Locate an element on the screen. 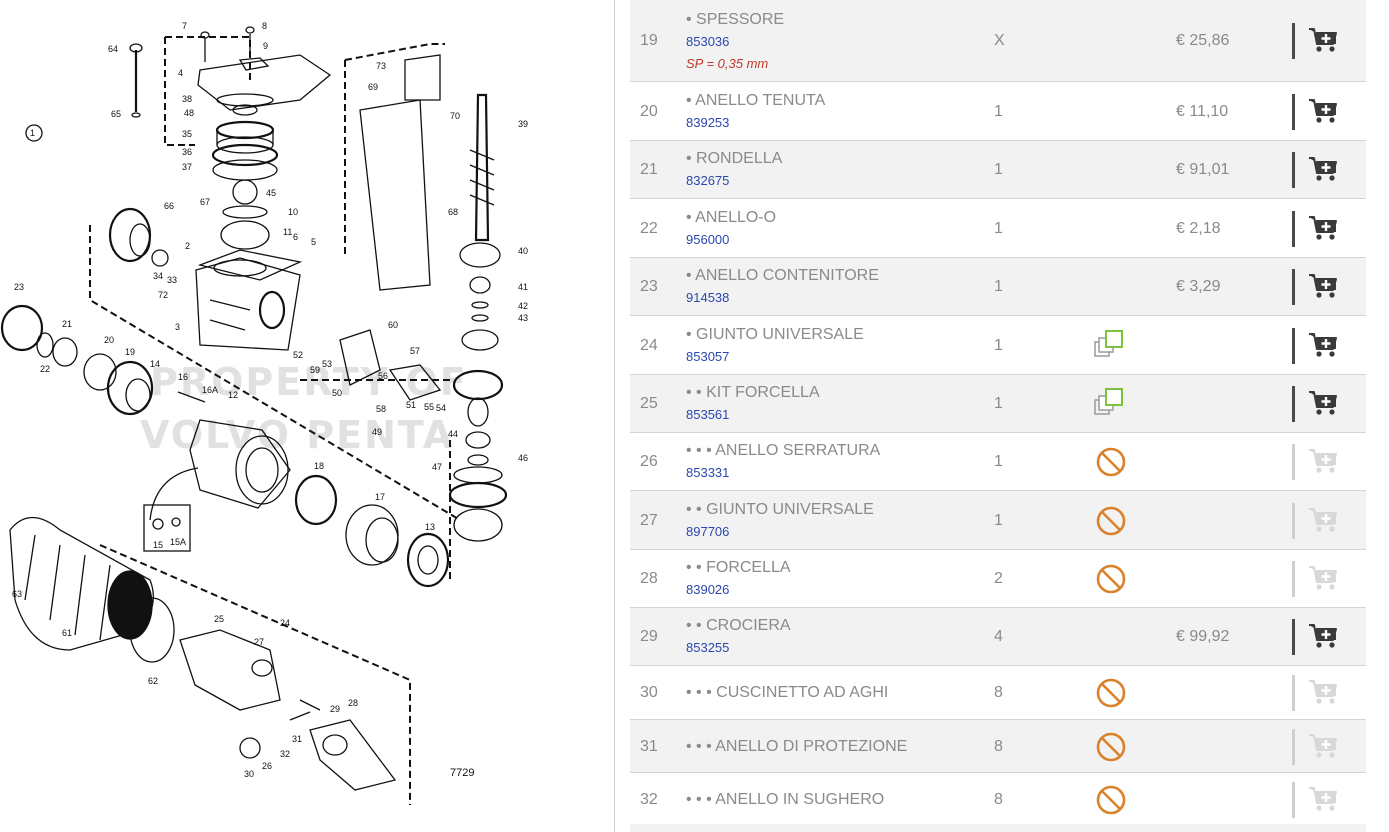 This screenshot has width=1389, height=832. part-code-link: 853561 is located at coordinates (707, 414).